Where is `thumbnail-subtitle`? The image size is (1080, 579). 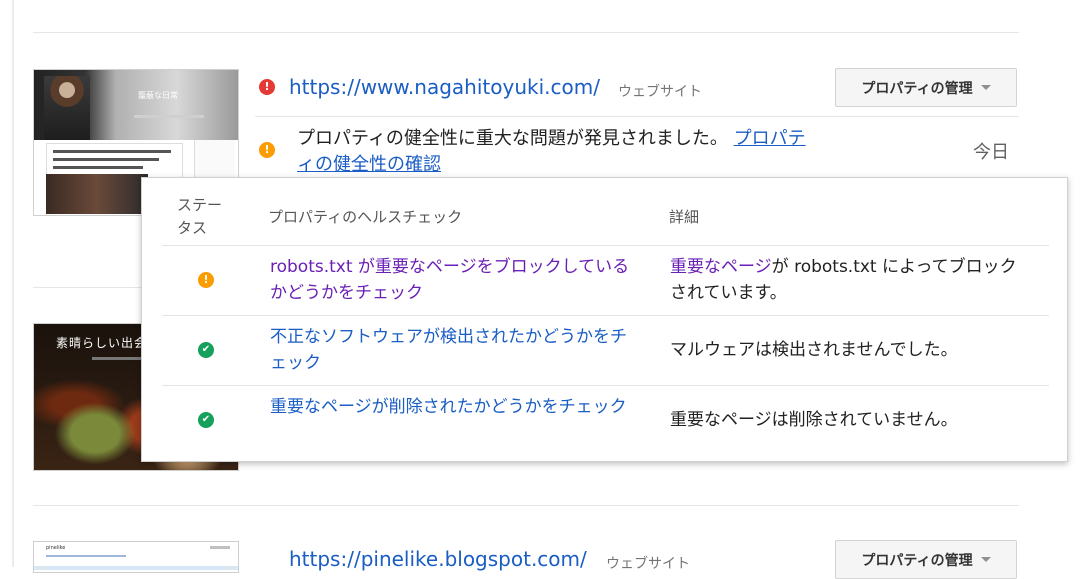 thumbnail-subtitle is located at coordinates (169, 116).